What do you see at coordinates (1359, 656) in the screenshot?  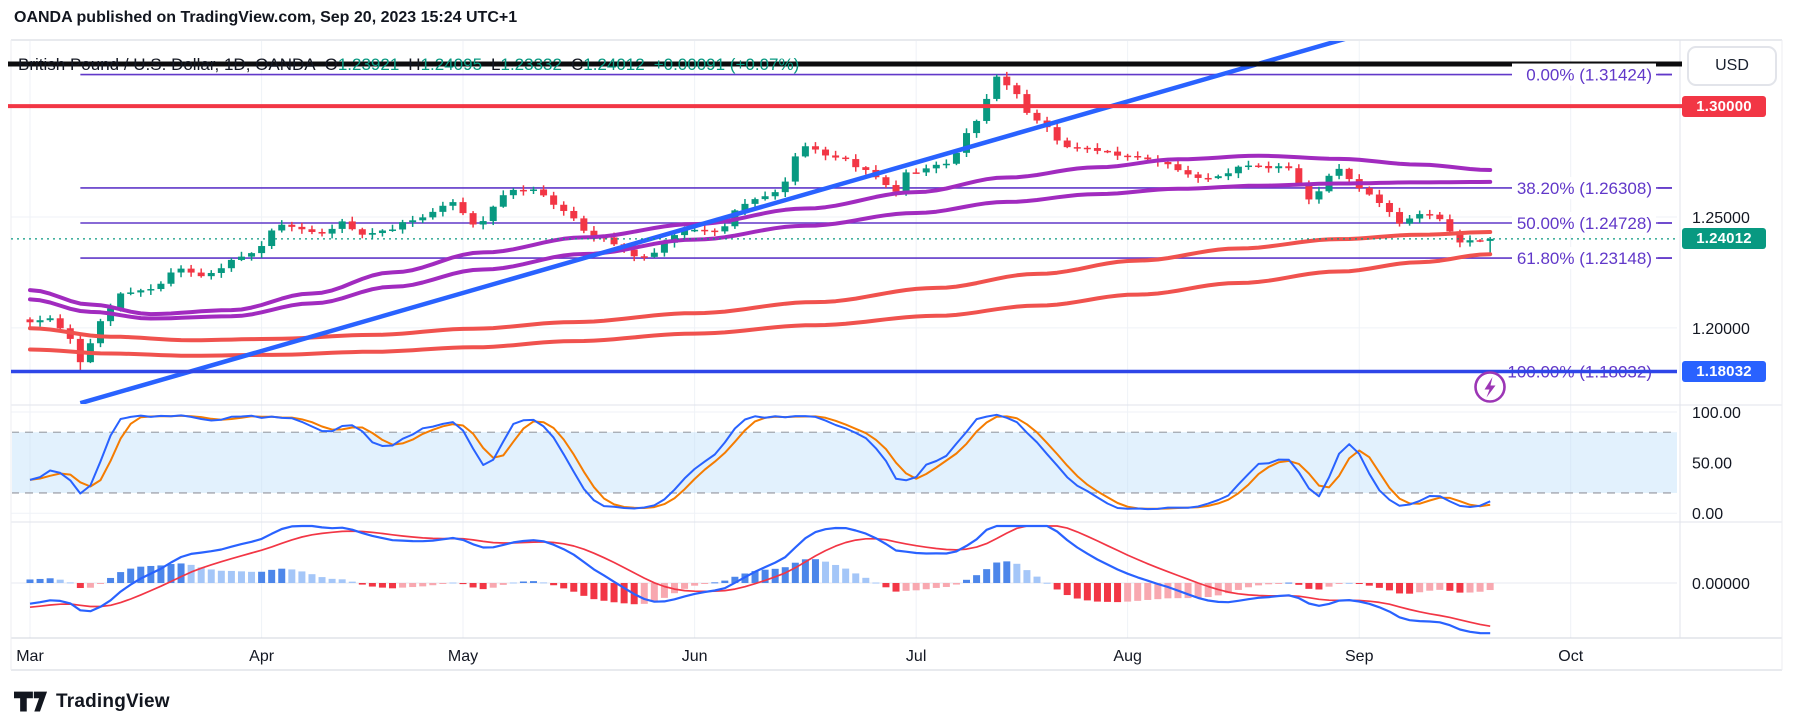 I see `svg-text: Sep` at bounding box center [1359, 656].